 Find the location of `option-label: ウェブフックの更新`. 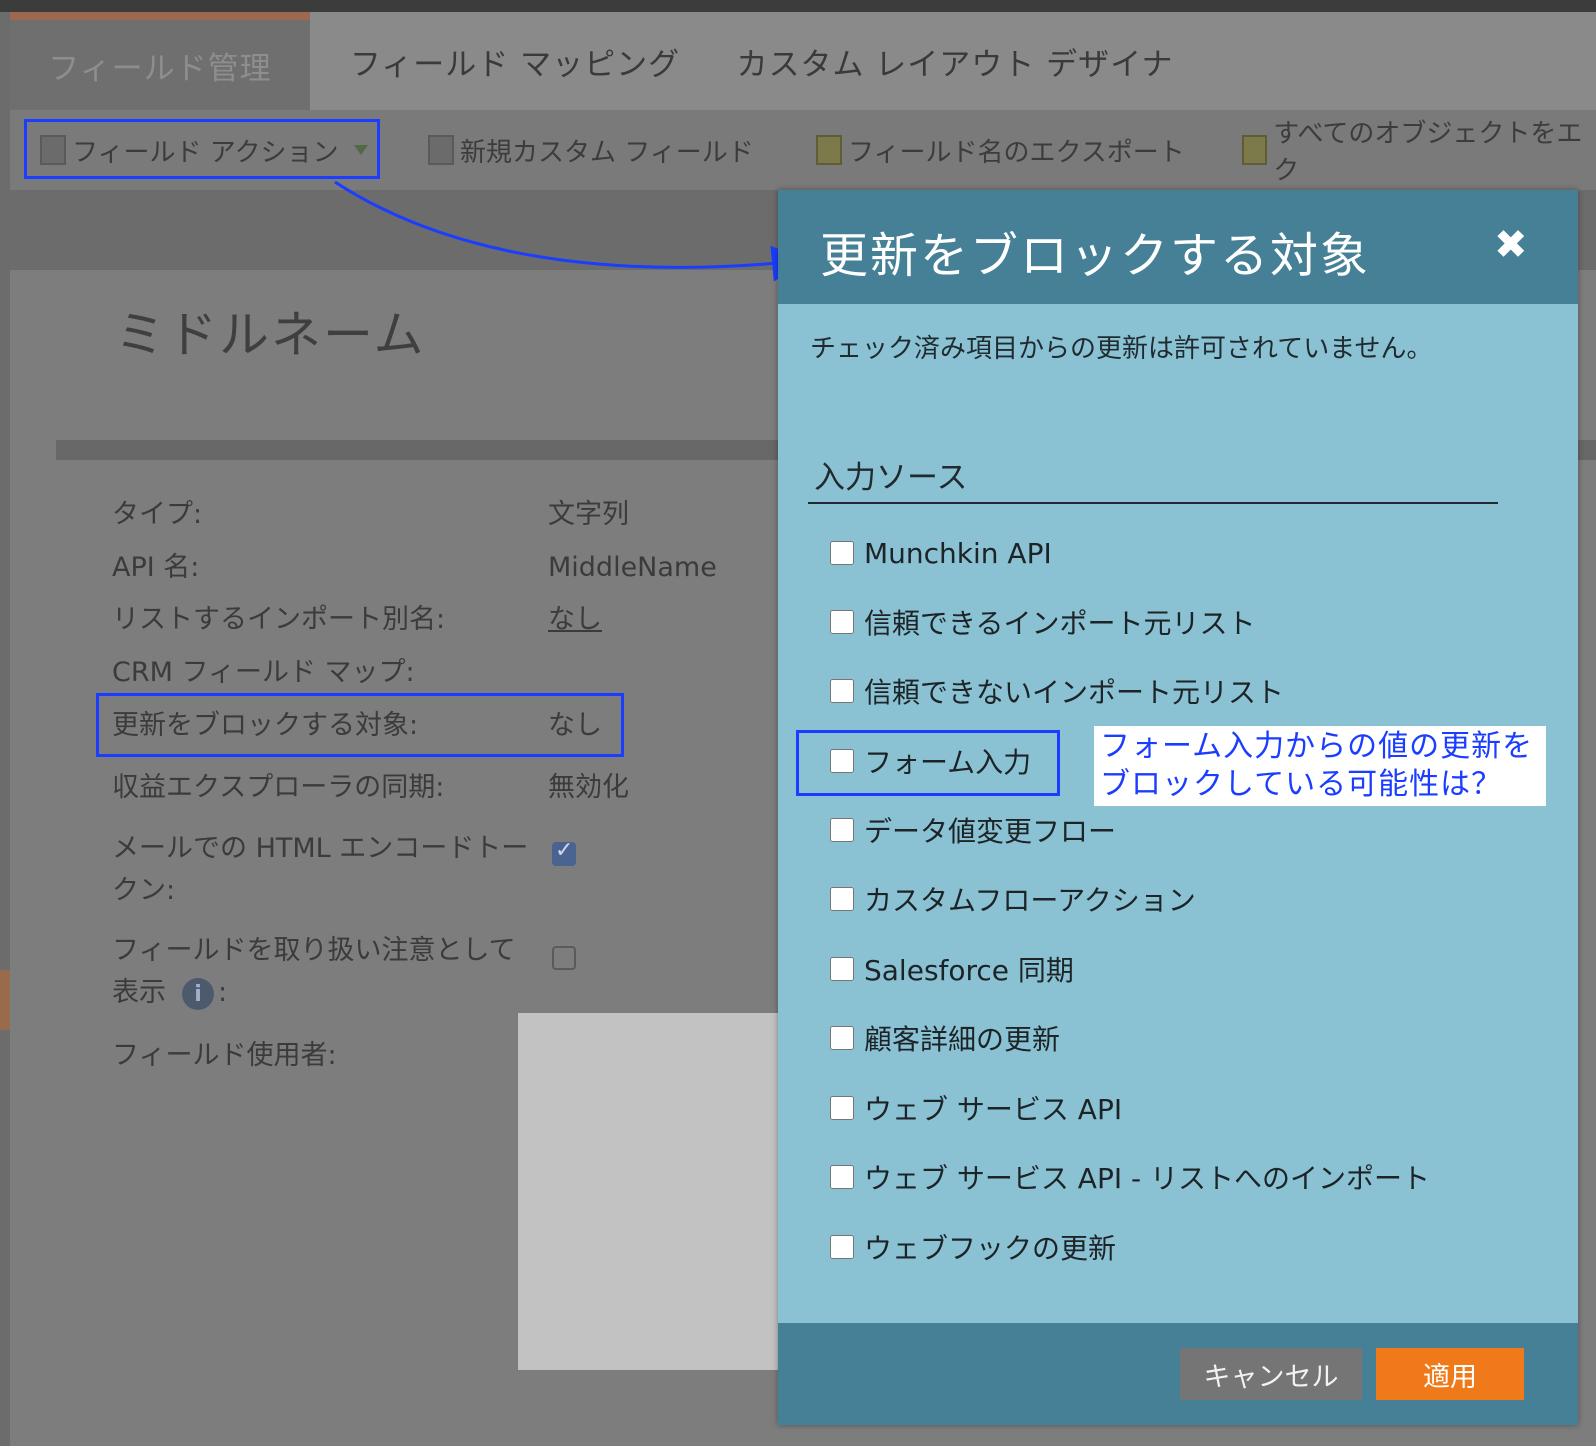

option-label: ウェブフックの更新 is located at coordinates (990, 1248).